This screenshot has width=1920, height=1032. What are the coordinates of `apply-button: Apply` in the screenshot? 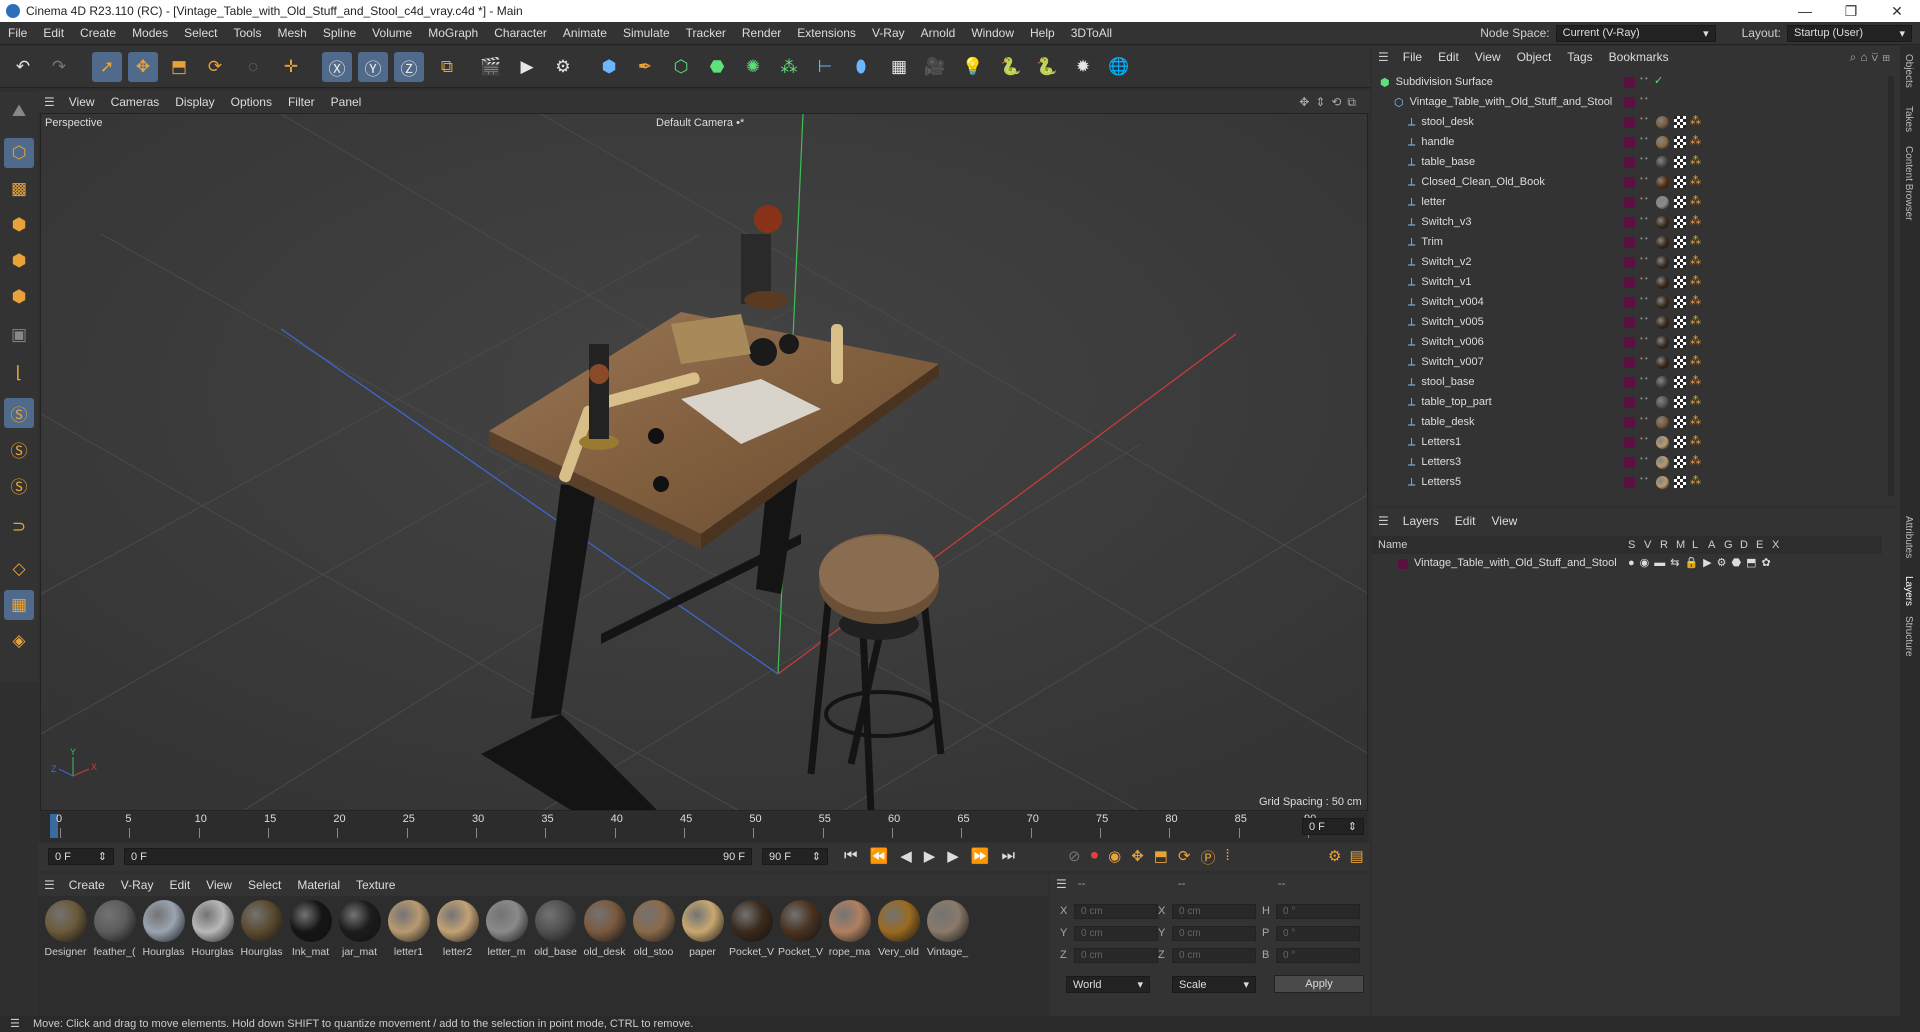 It's located at (1319, 984).